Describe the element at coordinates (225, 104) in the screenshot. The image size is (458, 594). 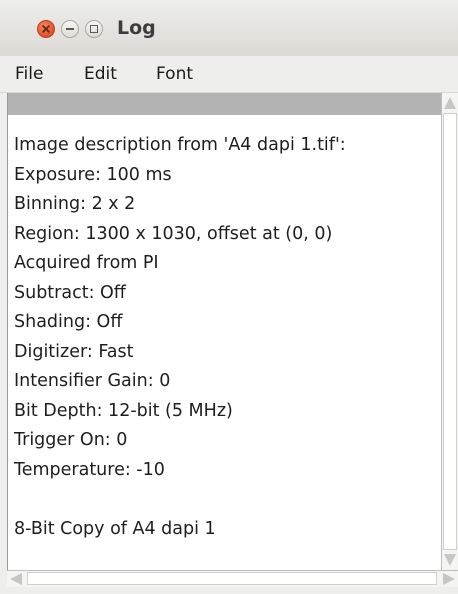
I see `log-header-bar` at that location.